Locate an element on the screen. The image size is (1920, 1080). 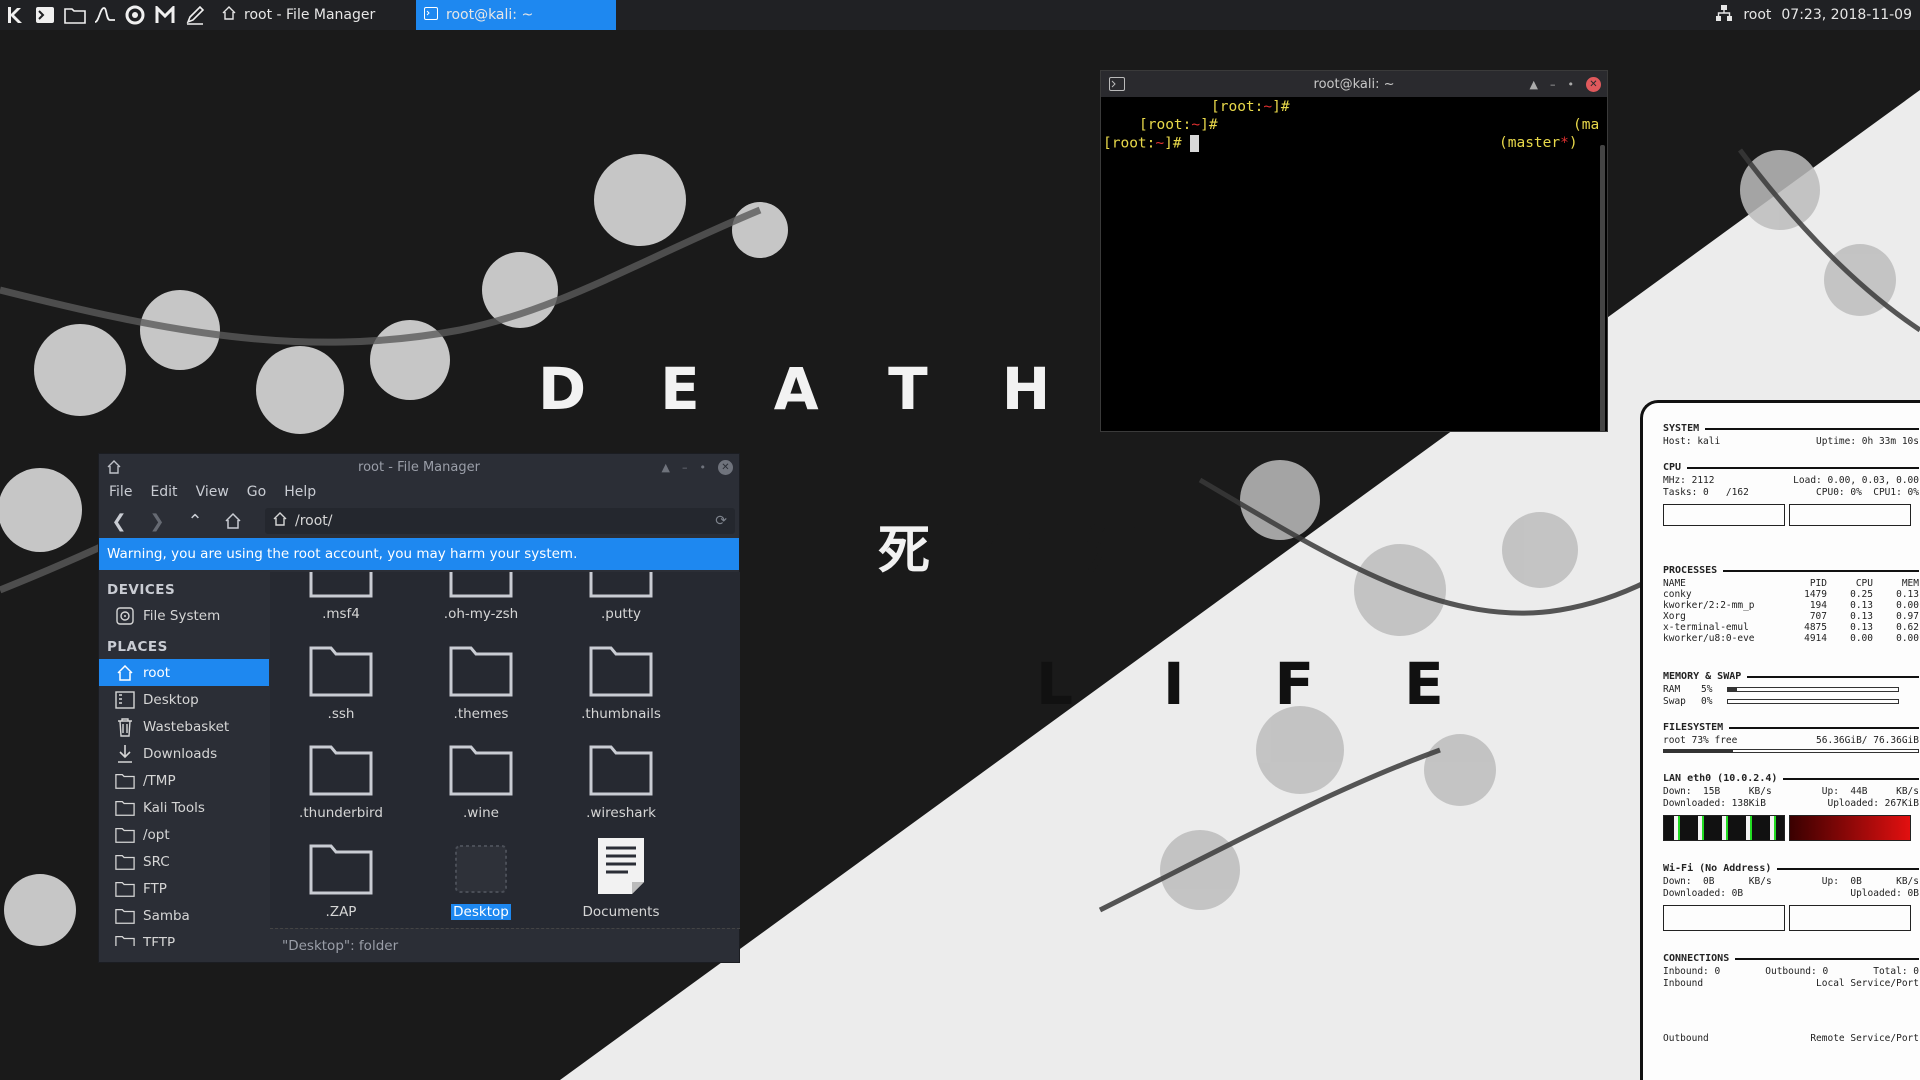
sidebar-item-downloads: Downloads is located at coordinates (184, 753).